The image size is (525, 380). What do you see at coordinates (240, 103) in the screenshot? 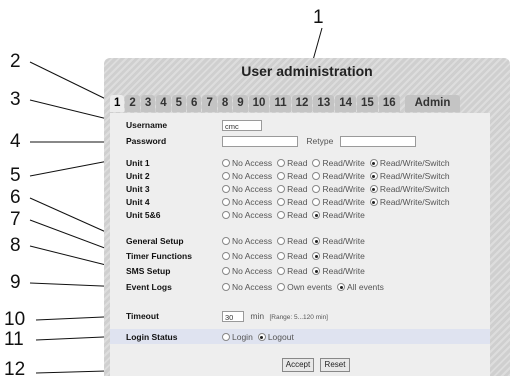
I see `tab-user-9: 9` at bounding box center [240, 103].